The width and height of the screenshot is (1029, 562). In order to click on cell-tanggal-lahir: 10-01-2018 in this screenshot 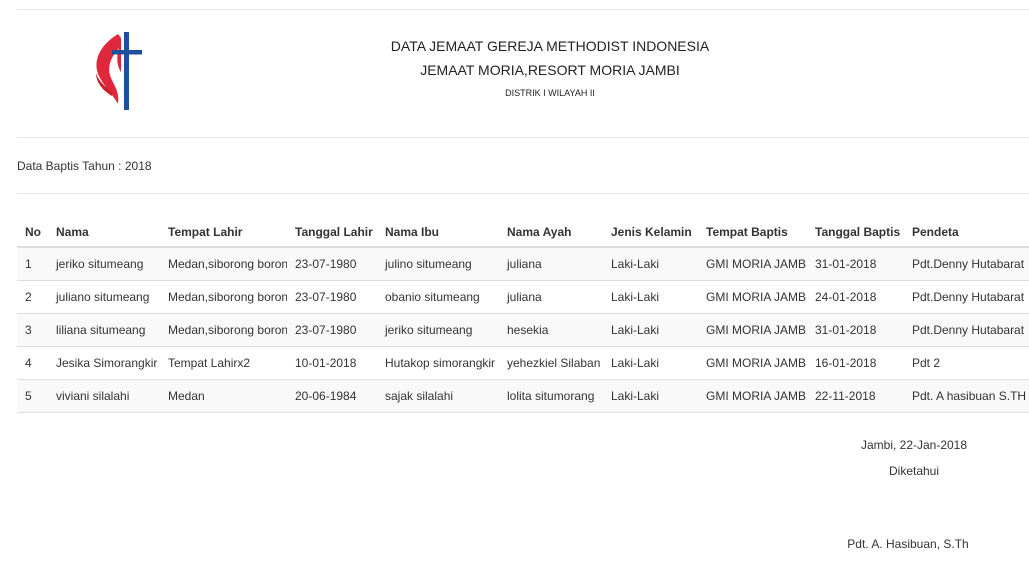, I will do `click(332, 363)`.